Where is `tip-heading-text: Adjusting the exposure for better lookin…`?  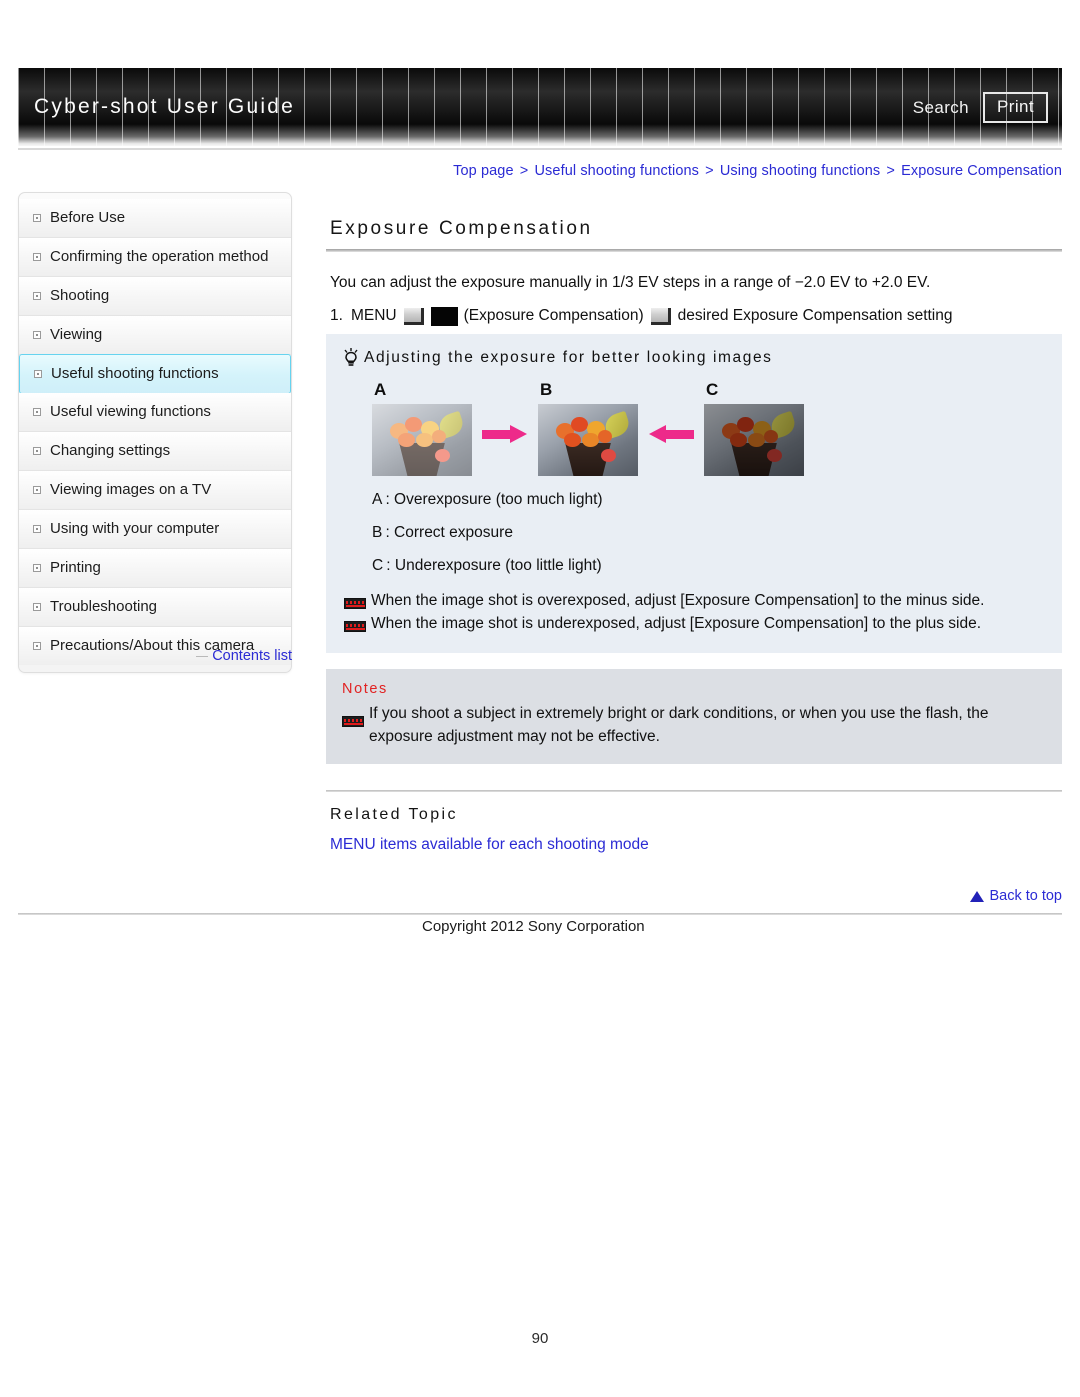
tip-heading-text: Adjusting the exposure for better lookin… is located at coordinates (568, 357).